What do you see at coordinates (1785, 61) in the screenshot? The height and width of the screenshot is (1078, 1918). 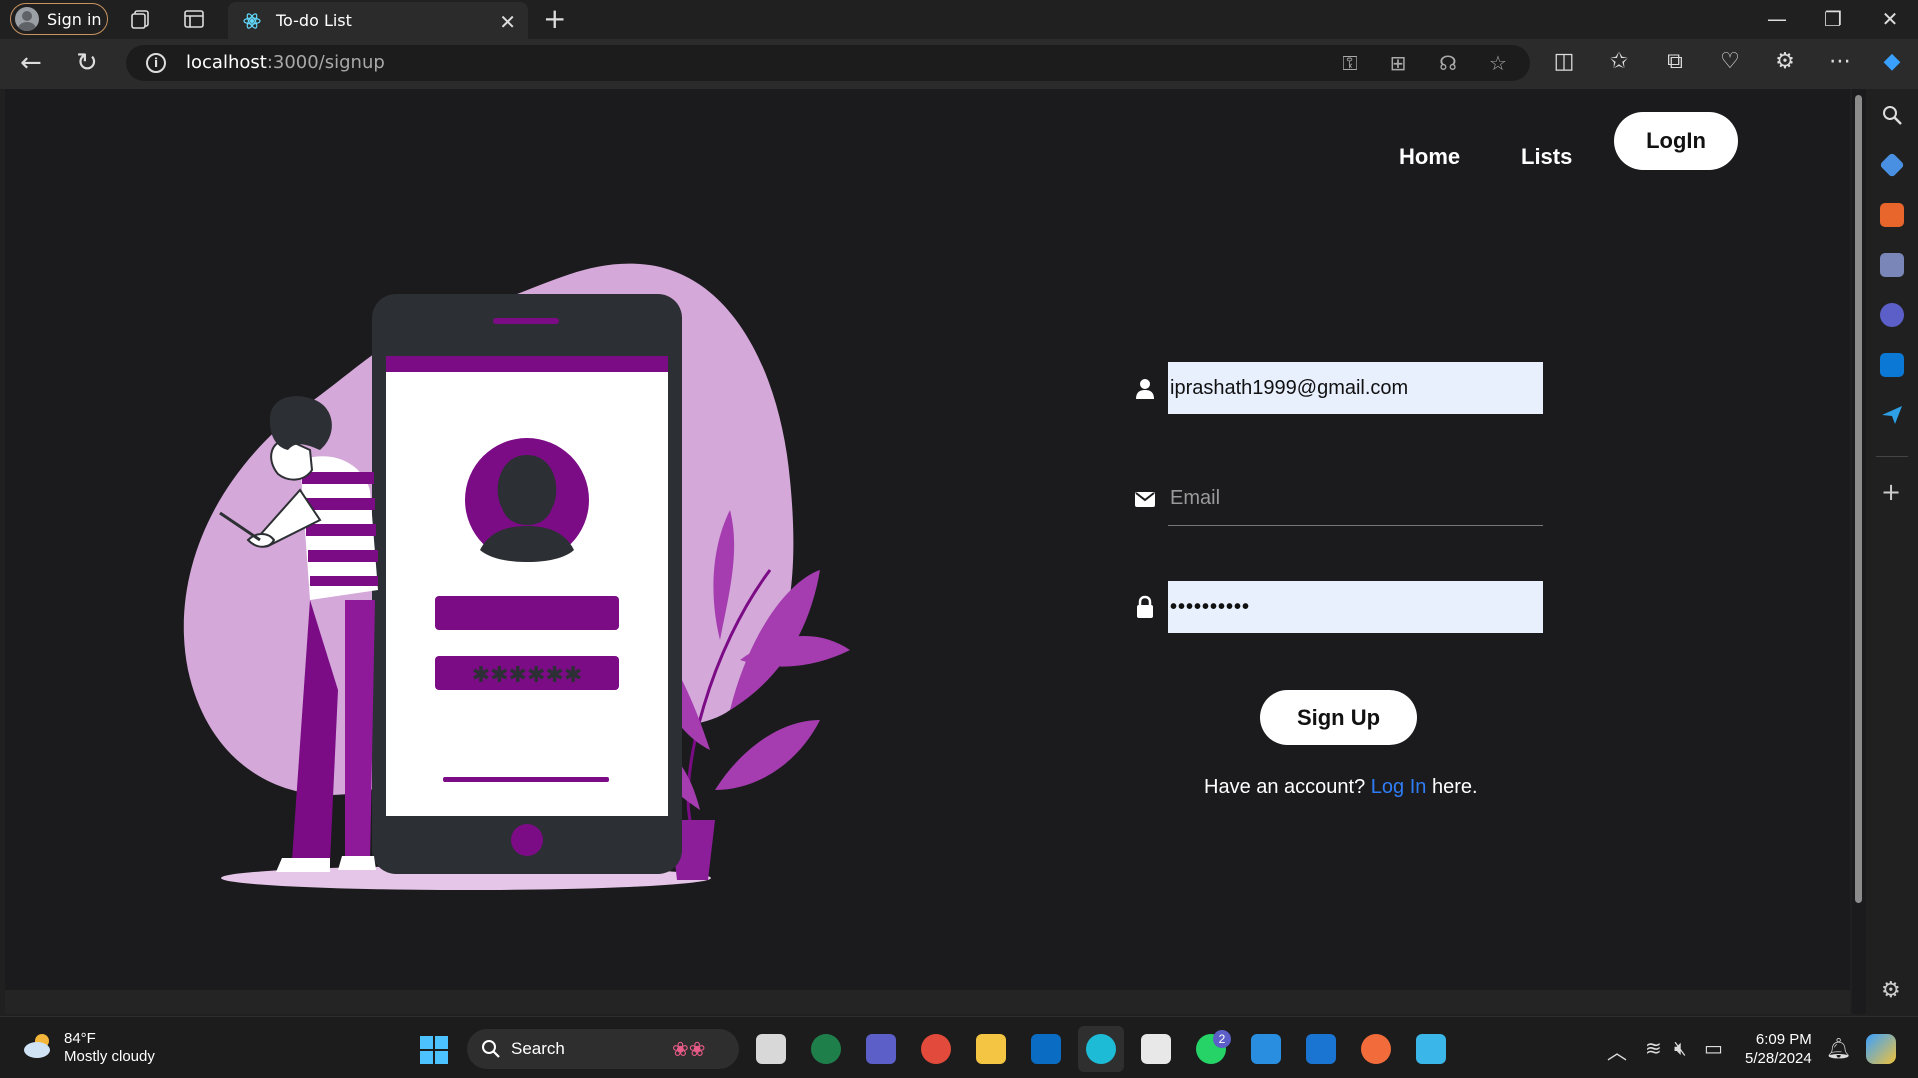 I see `extensions-icon: ⚙` at bounding box center [1785, 61].